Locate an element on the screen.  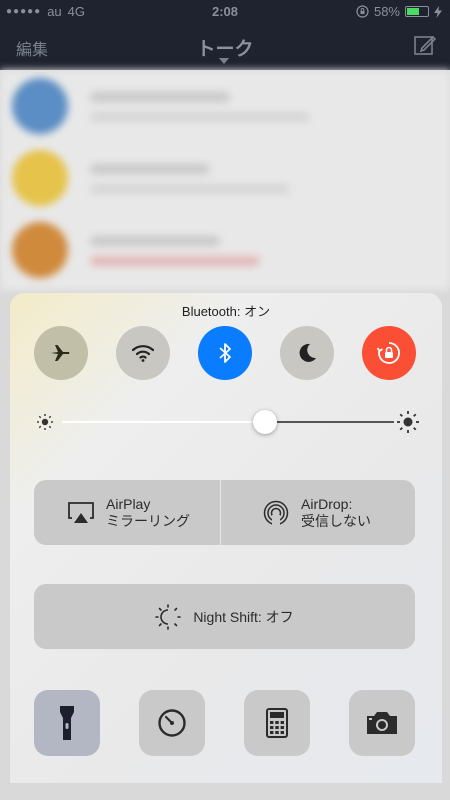
rotation-lock-toggle is located at coordinates (389, 353).